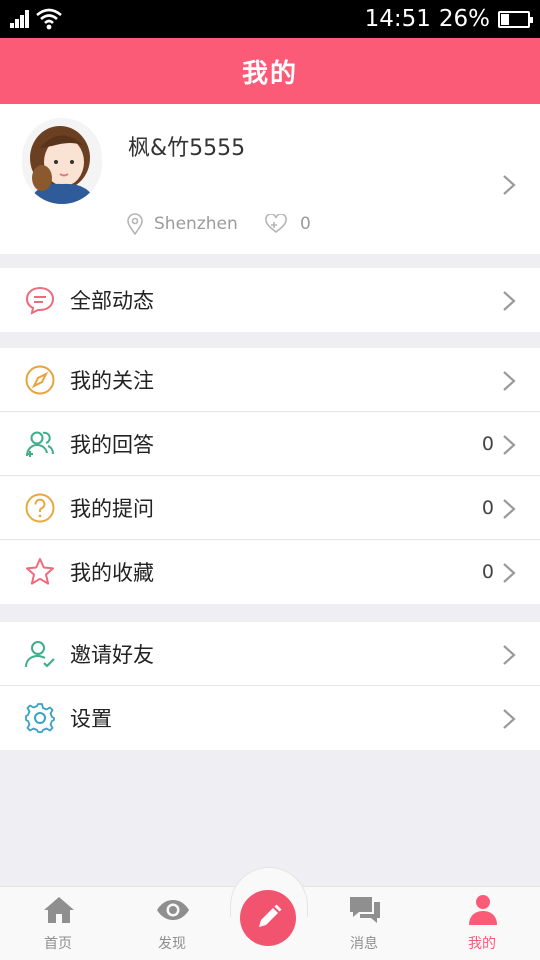 The image size is (540, 960). What do you see at coordinates (196, 224) in the screenshot?
I see `location-text: Shenzhen` at bounding box center [196, 224].